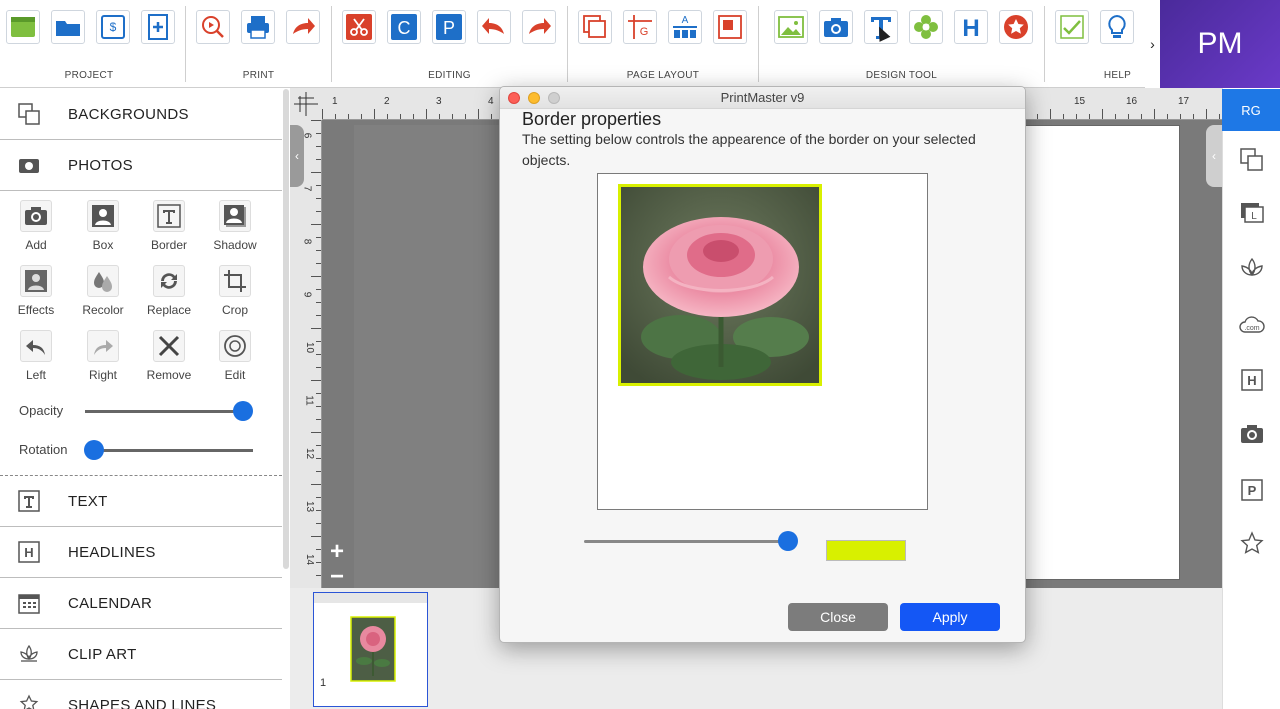 This screenshot has width=1280, height=709. I want to click on redo-icon, so click(539, 27).